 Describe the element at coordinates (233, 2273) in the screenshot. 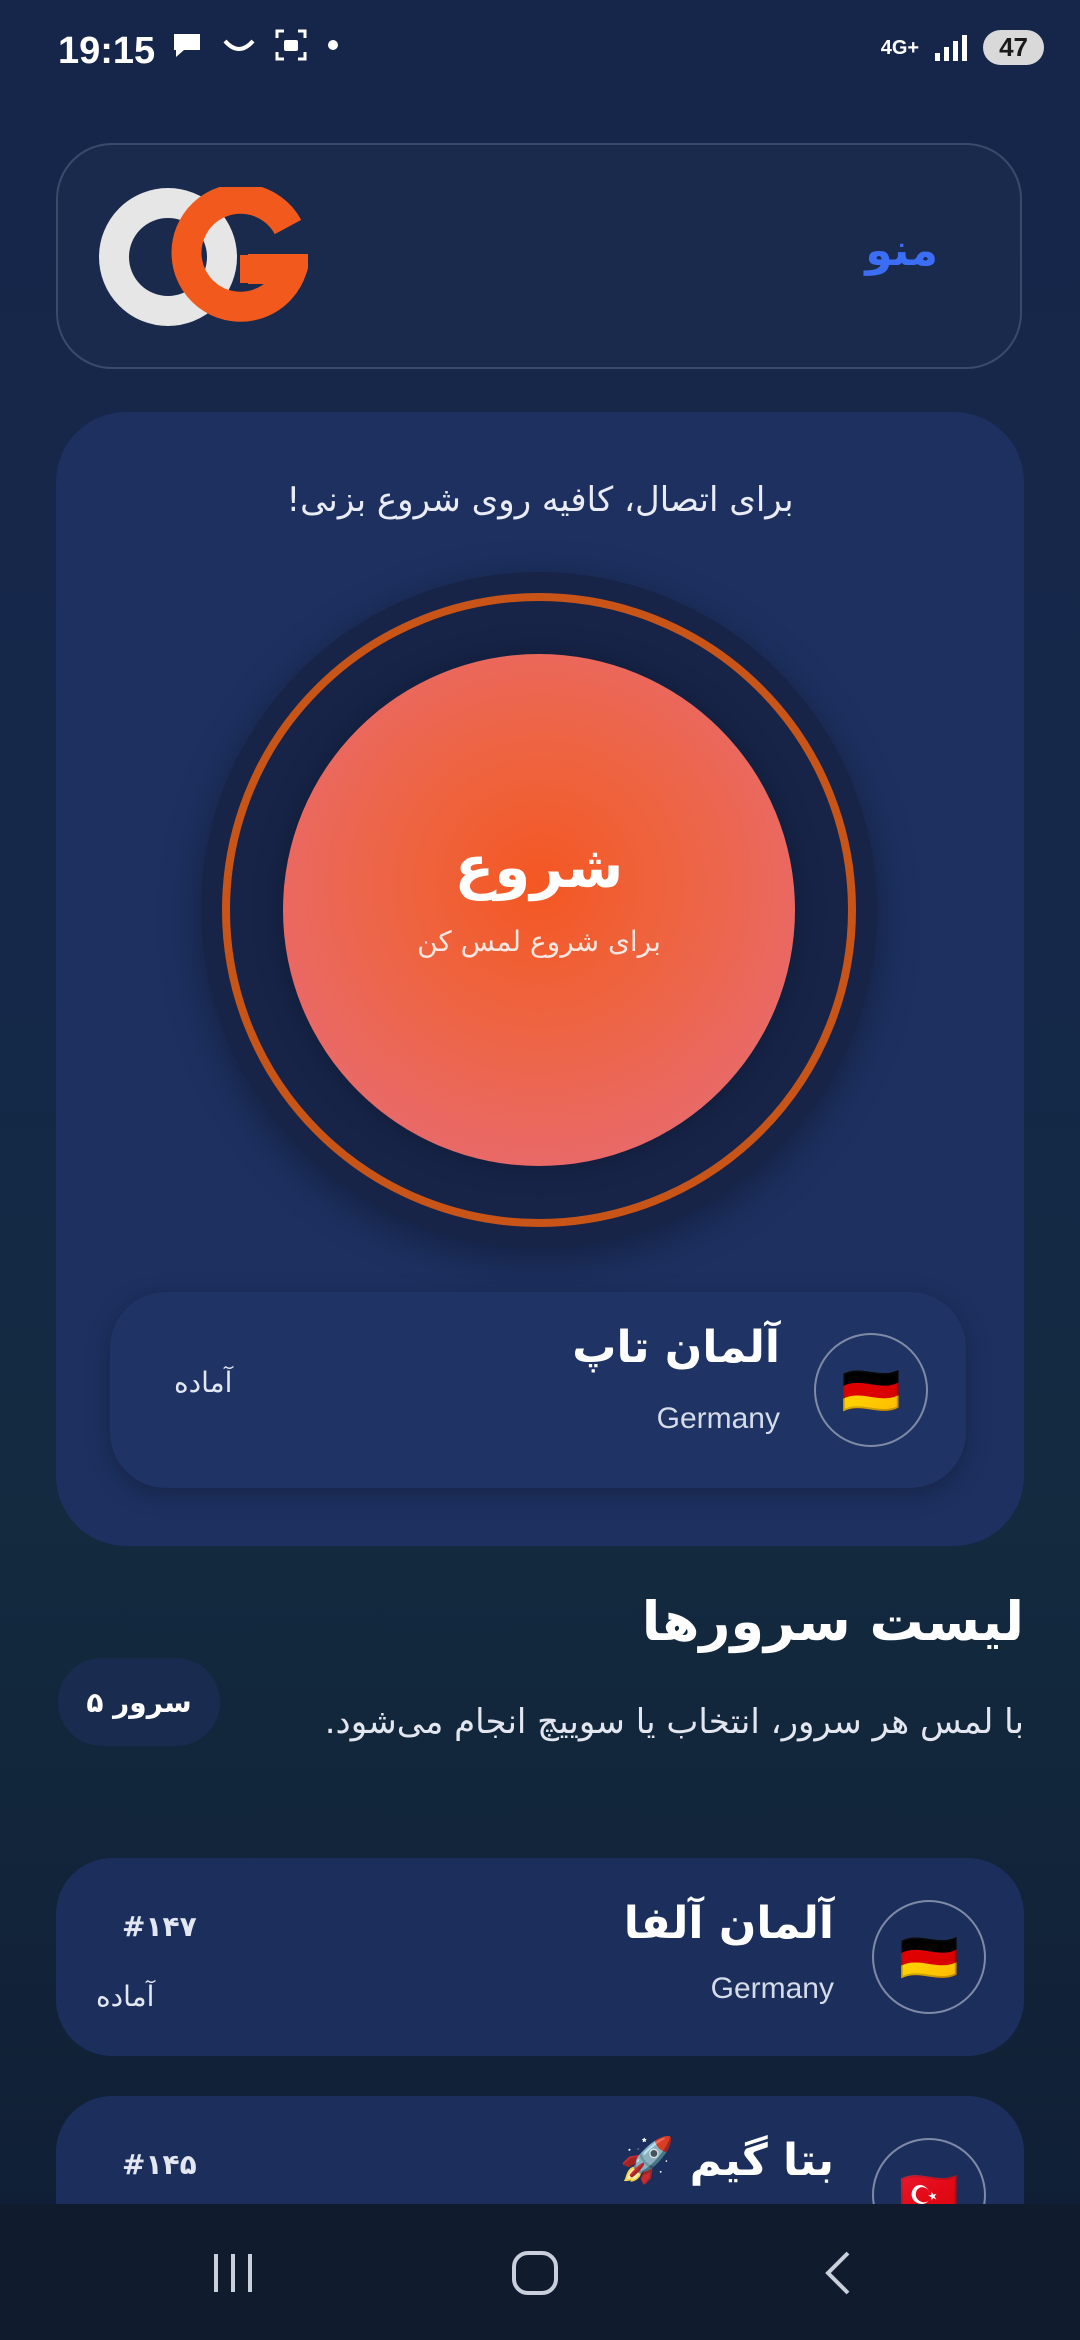

I see `recents-icon` at that location.